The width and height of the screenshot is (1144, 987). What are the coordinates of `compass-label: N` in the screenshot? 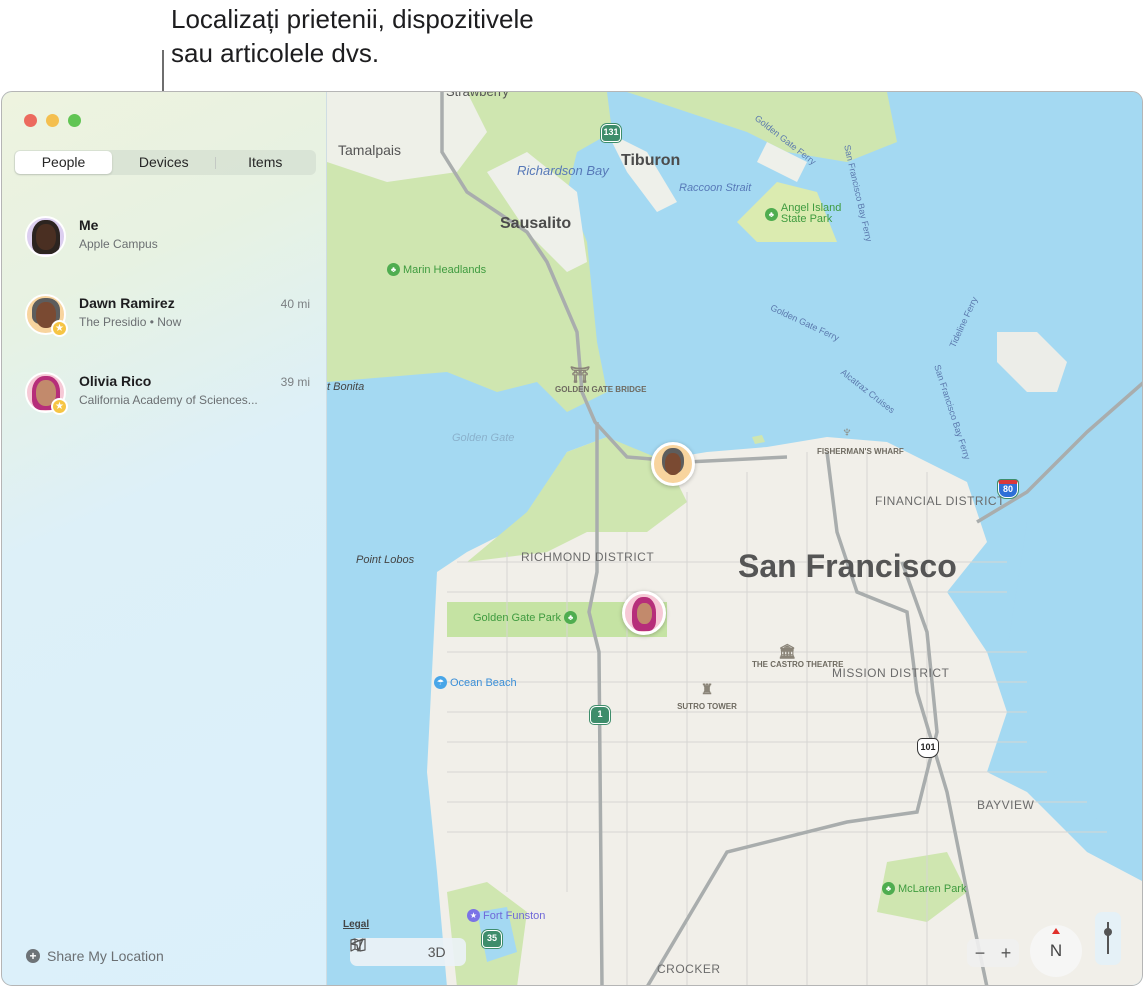 It's located at (1056, 950).